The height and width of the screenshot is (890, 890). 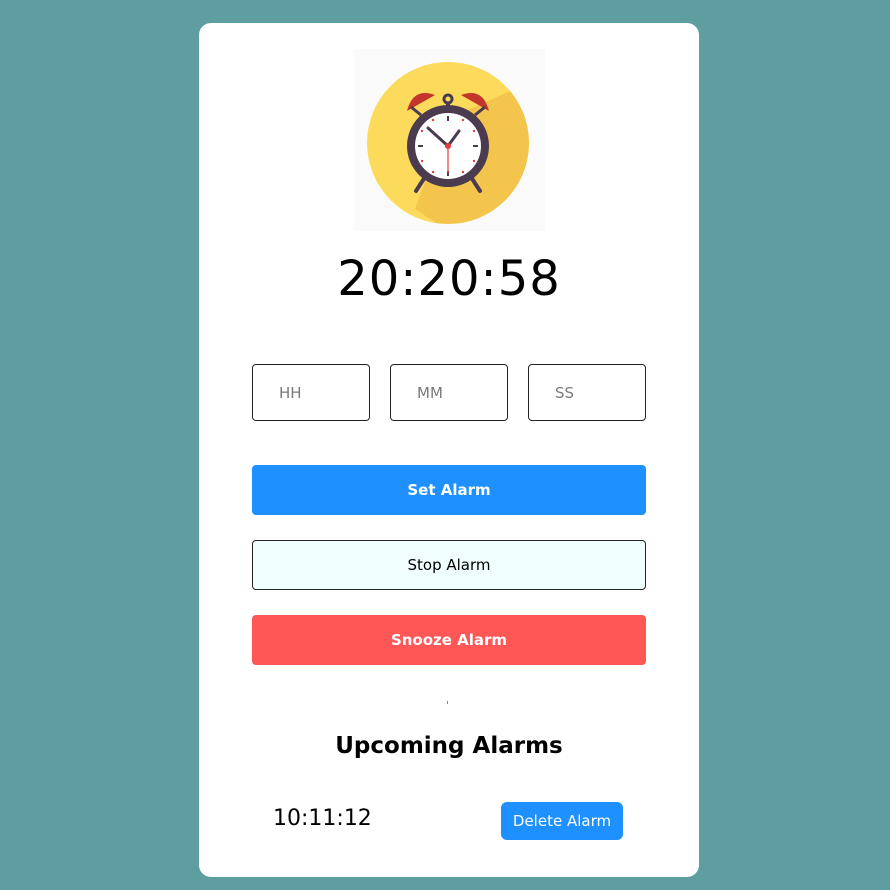 I want to click on minutes-input, so click(x=449, y=392).